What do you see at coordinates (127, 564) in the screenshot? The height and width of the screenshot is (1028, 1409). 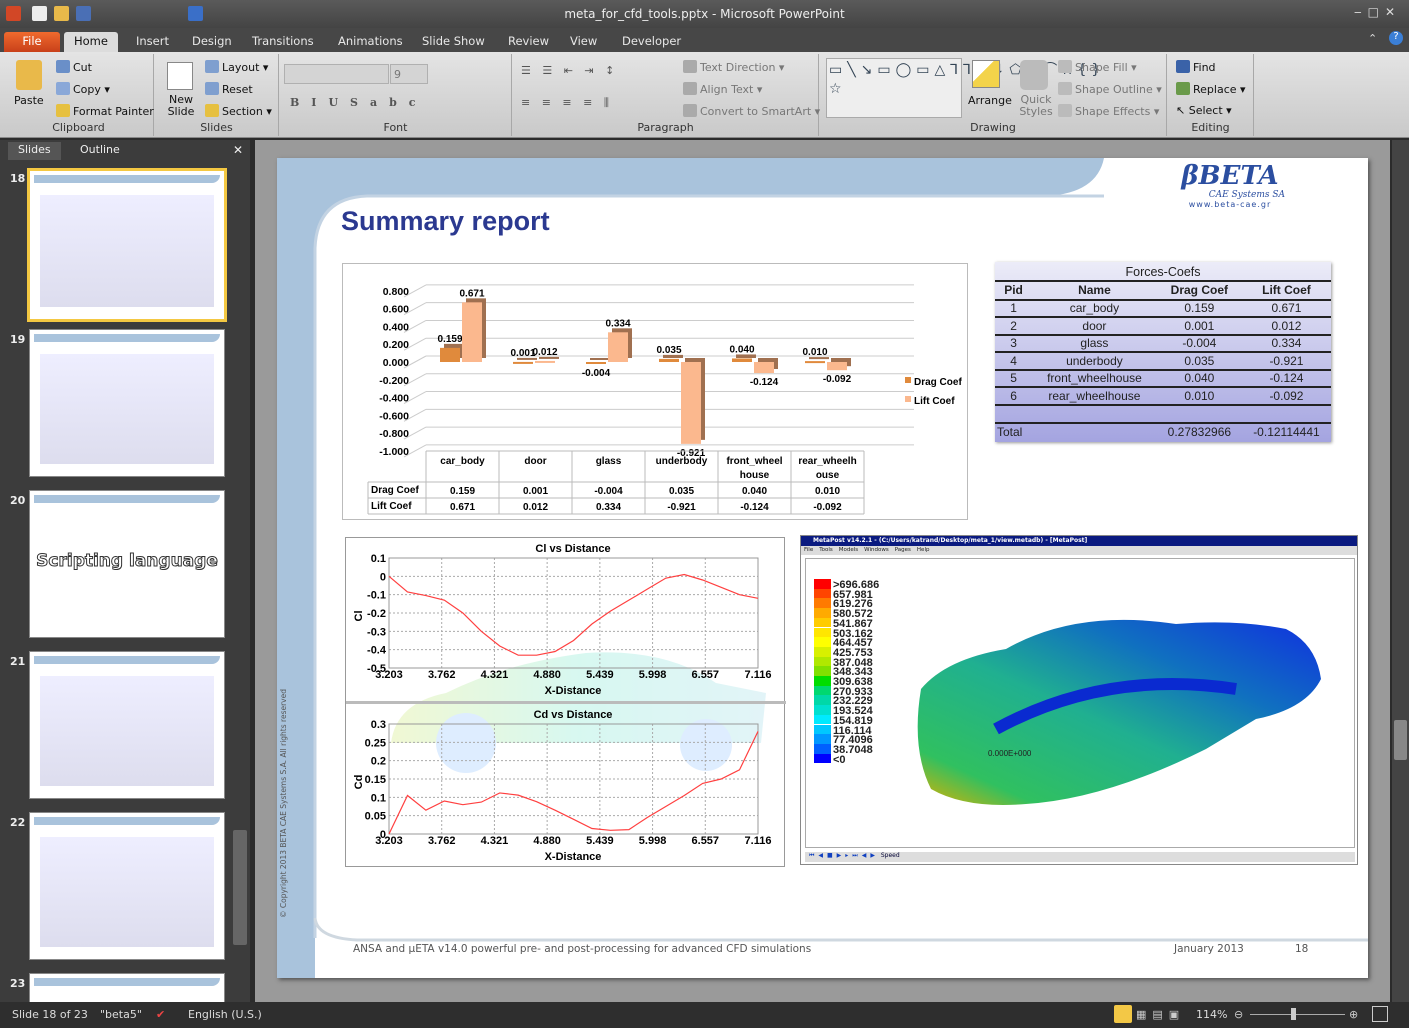 I see `slide-thumbnail: Scripting language` at bounding box center [127, 564].